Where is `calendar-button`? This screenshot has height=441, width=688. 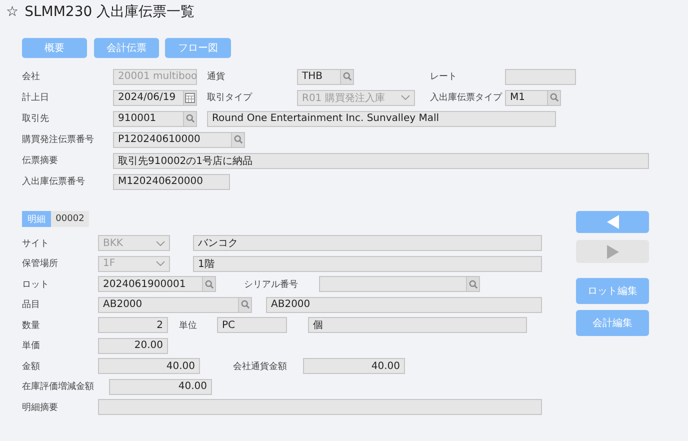 calendar-button is located at coordinates (190, 98).